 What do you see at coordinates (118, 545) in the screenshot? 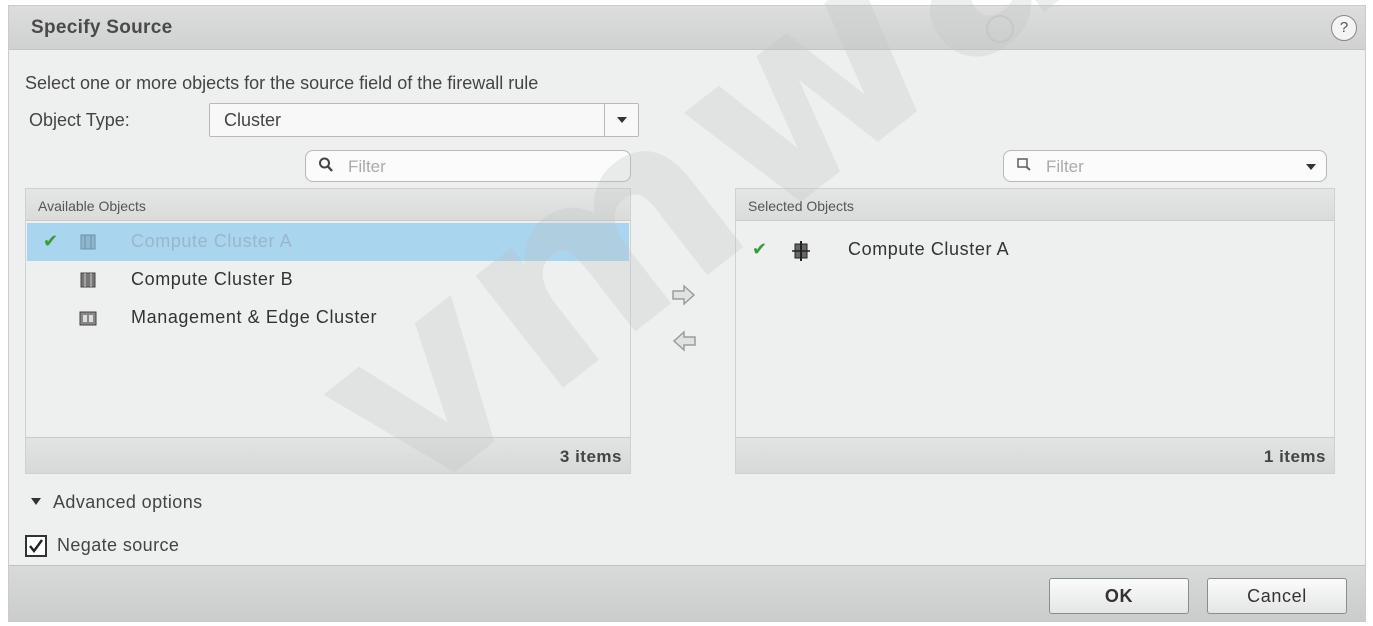
I see `negate-source-label: Negate source` at bounding box center [118, 545].